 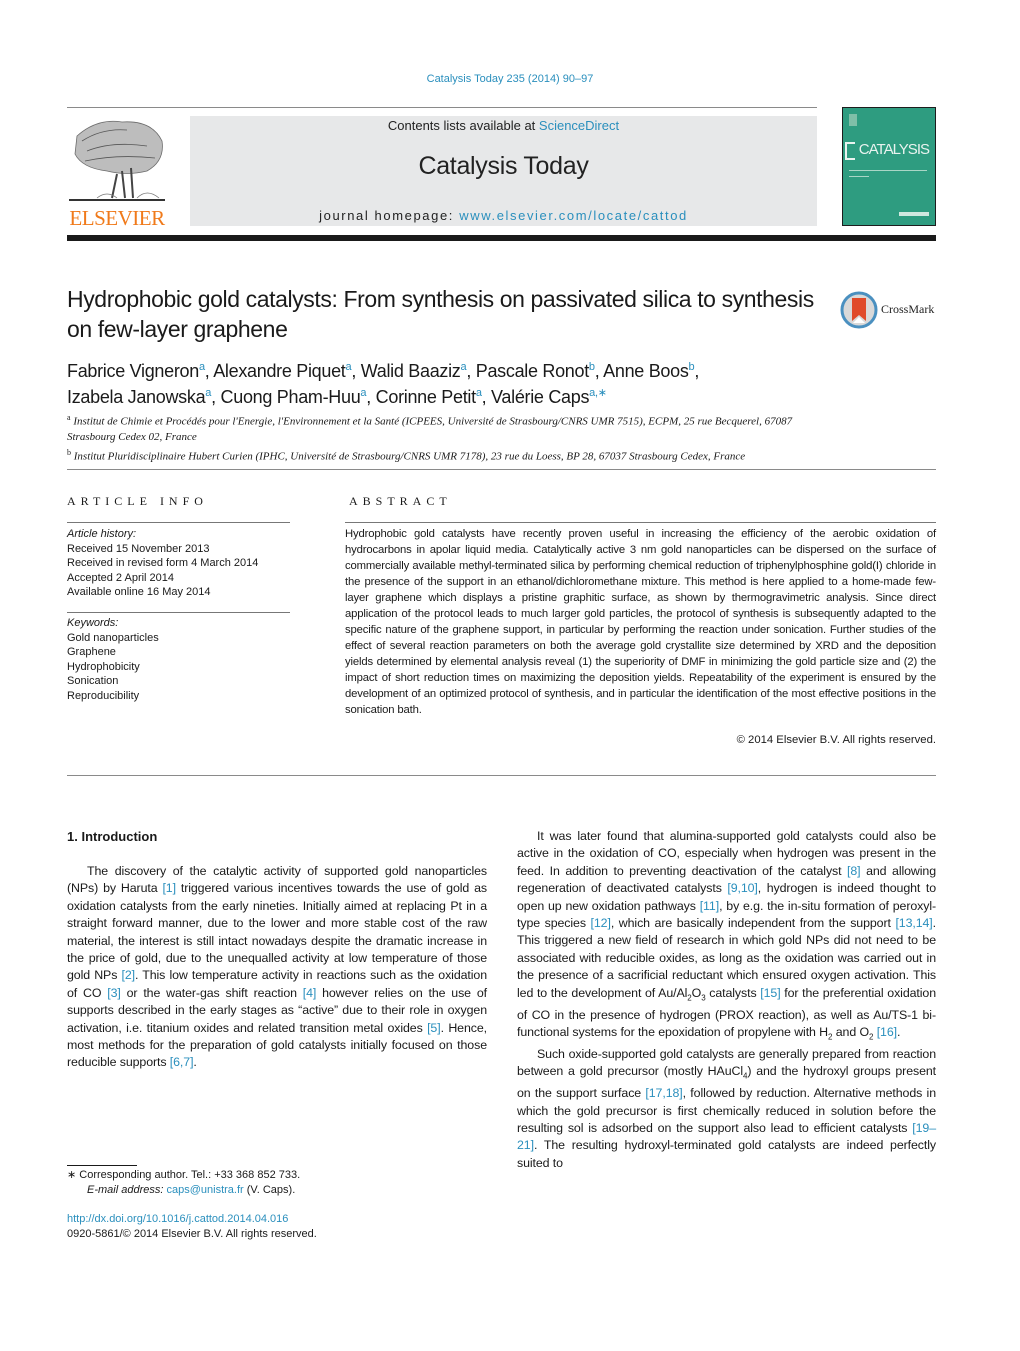 I want to click on citation-link: [3], so click(x=114, y=993).